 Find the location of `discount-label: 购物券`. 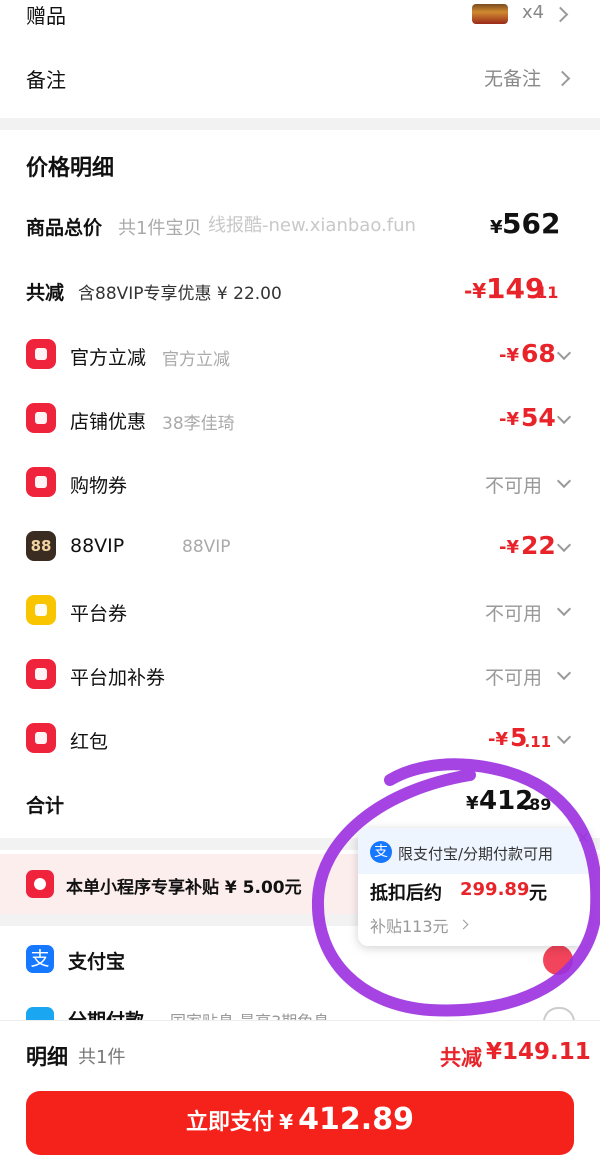

discount-label: 购物券 is located at coordinates (99, 486).